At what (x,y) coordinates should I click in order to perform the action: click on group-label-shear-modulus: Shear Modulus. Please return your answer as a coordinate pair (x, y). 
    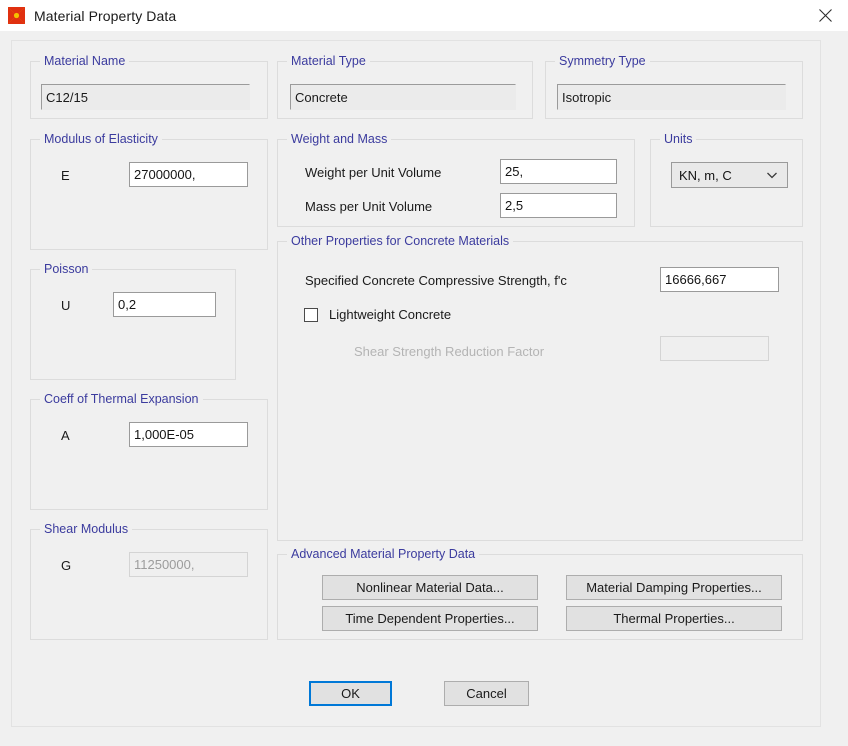
    Looking at the image, I should click on (86, 529).